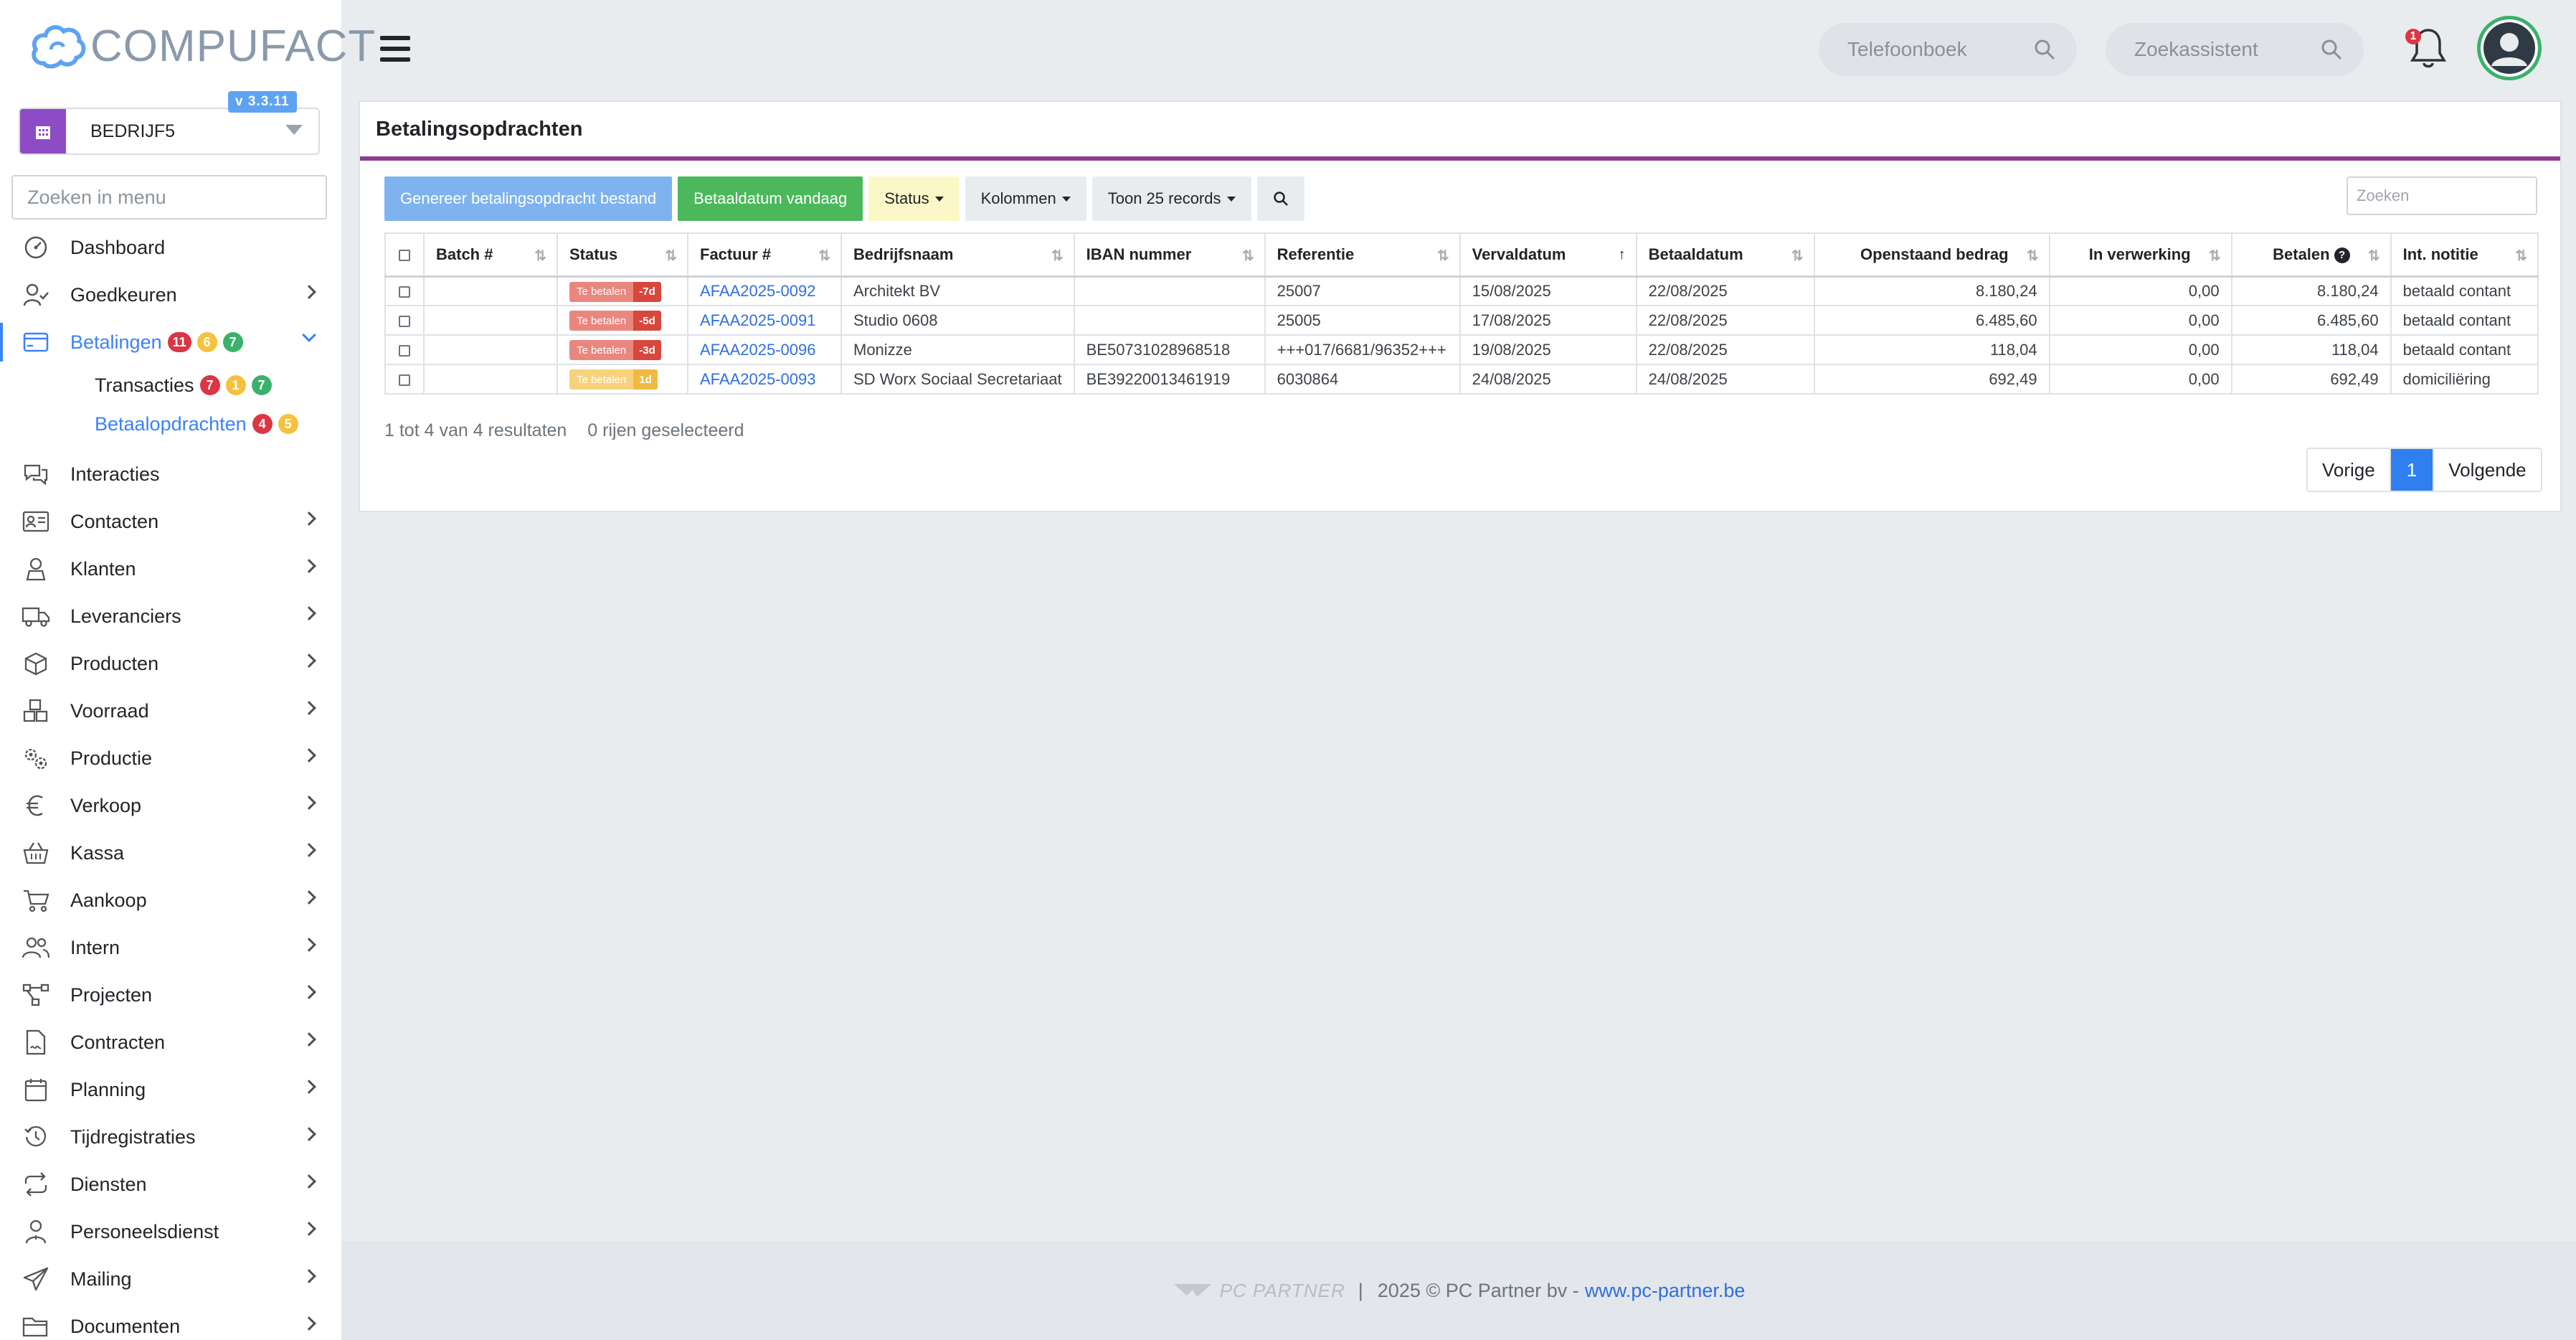  Describe the element at coordinates (757, 320) in the screenshot. I see `invoice-link: AFAA2025-0091` at that location.